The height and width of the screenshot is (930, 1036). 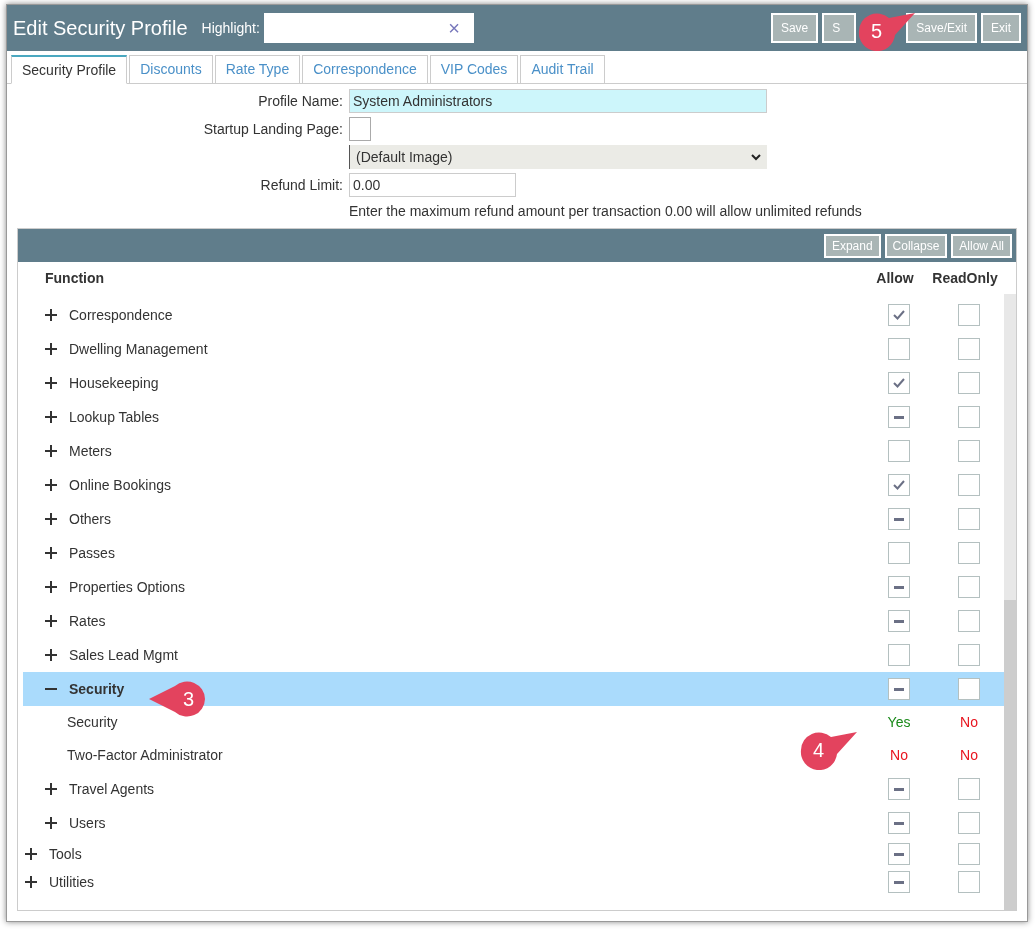 What do you see at coordinates (75, 278) in the screenshot?
I see `column-header: Function` at bounding box center [75, 278].